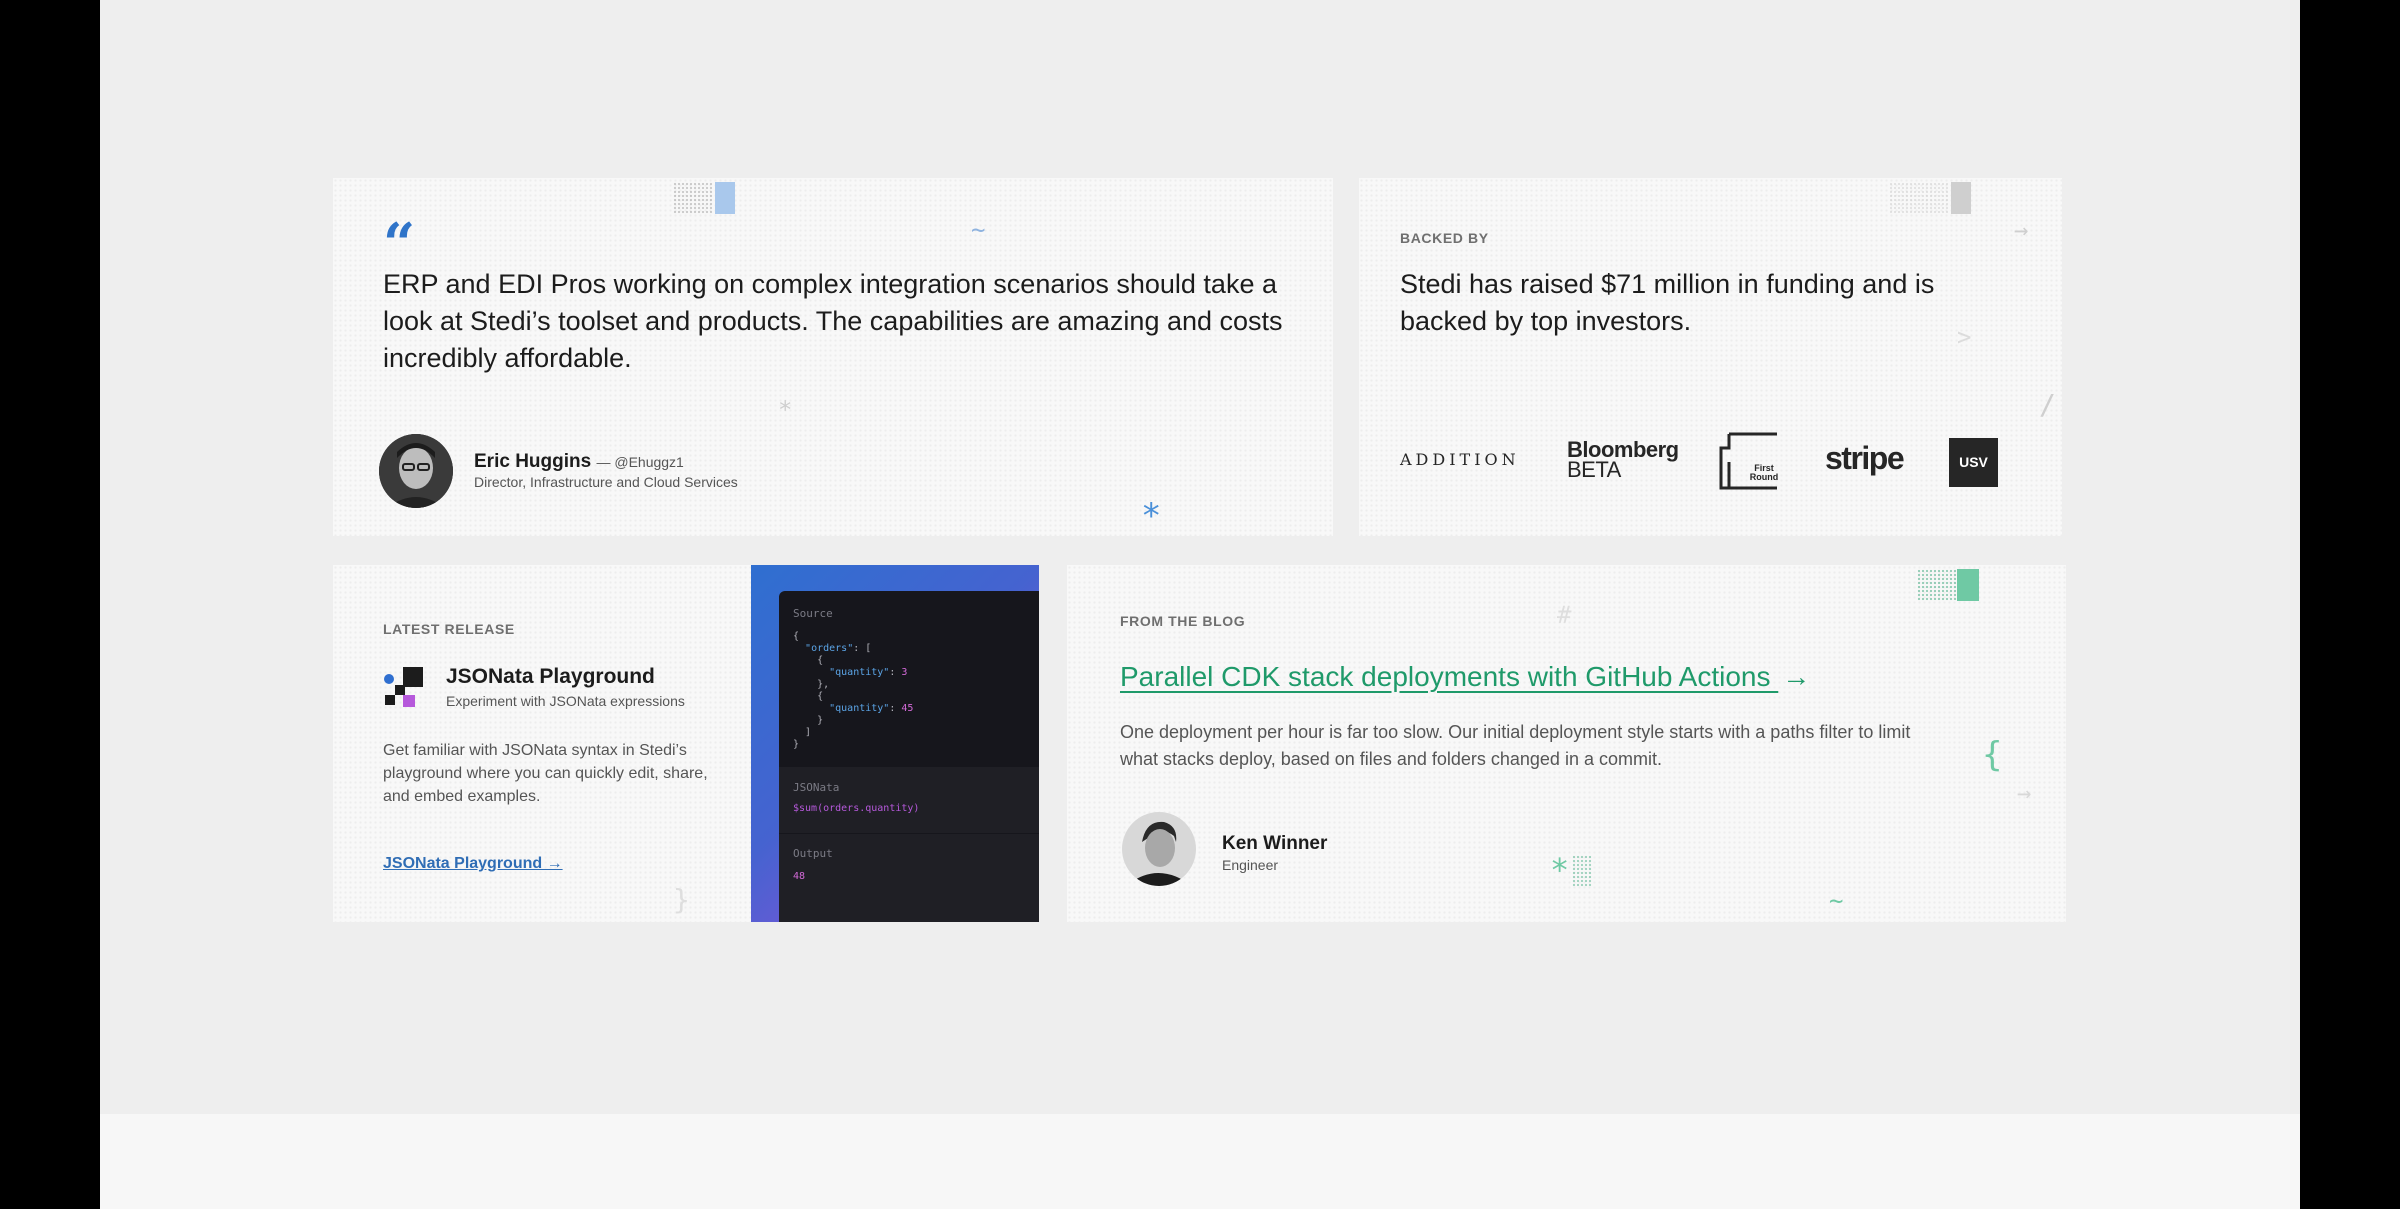 This screenshot has width=2400, height=1209. What do you see at coordinates (405, 687) in the screenshot?
I see `jsonata-logo-icon` at bounding box center [405, 687].